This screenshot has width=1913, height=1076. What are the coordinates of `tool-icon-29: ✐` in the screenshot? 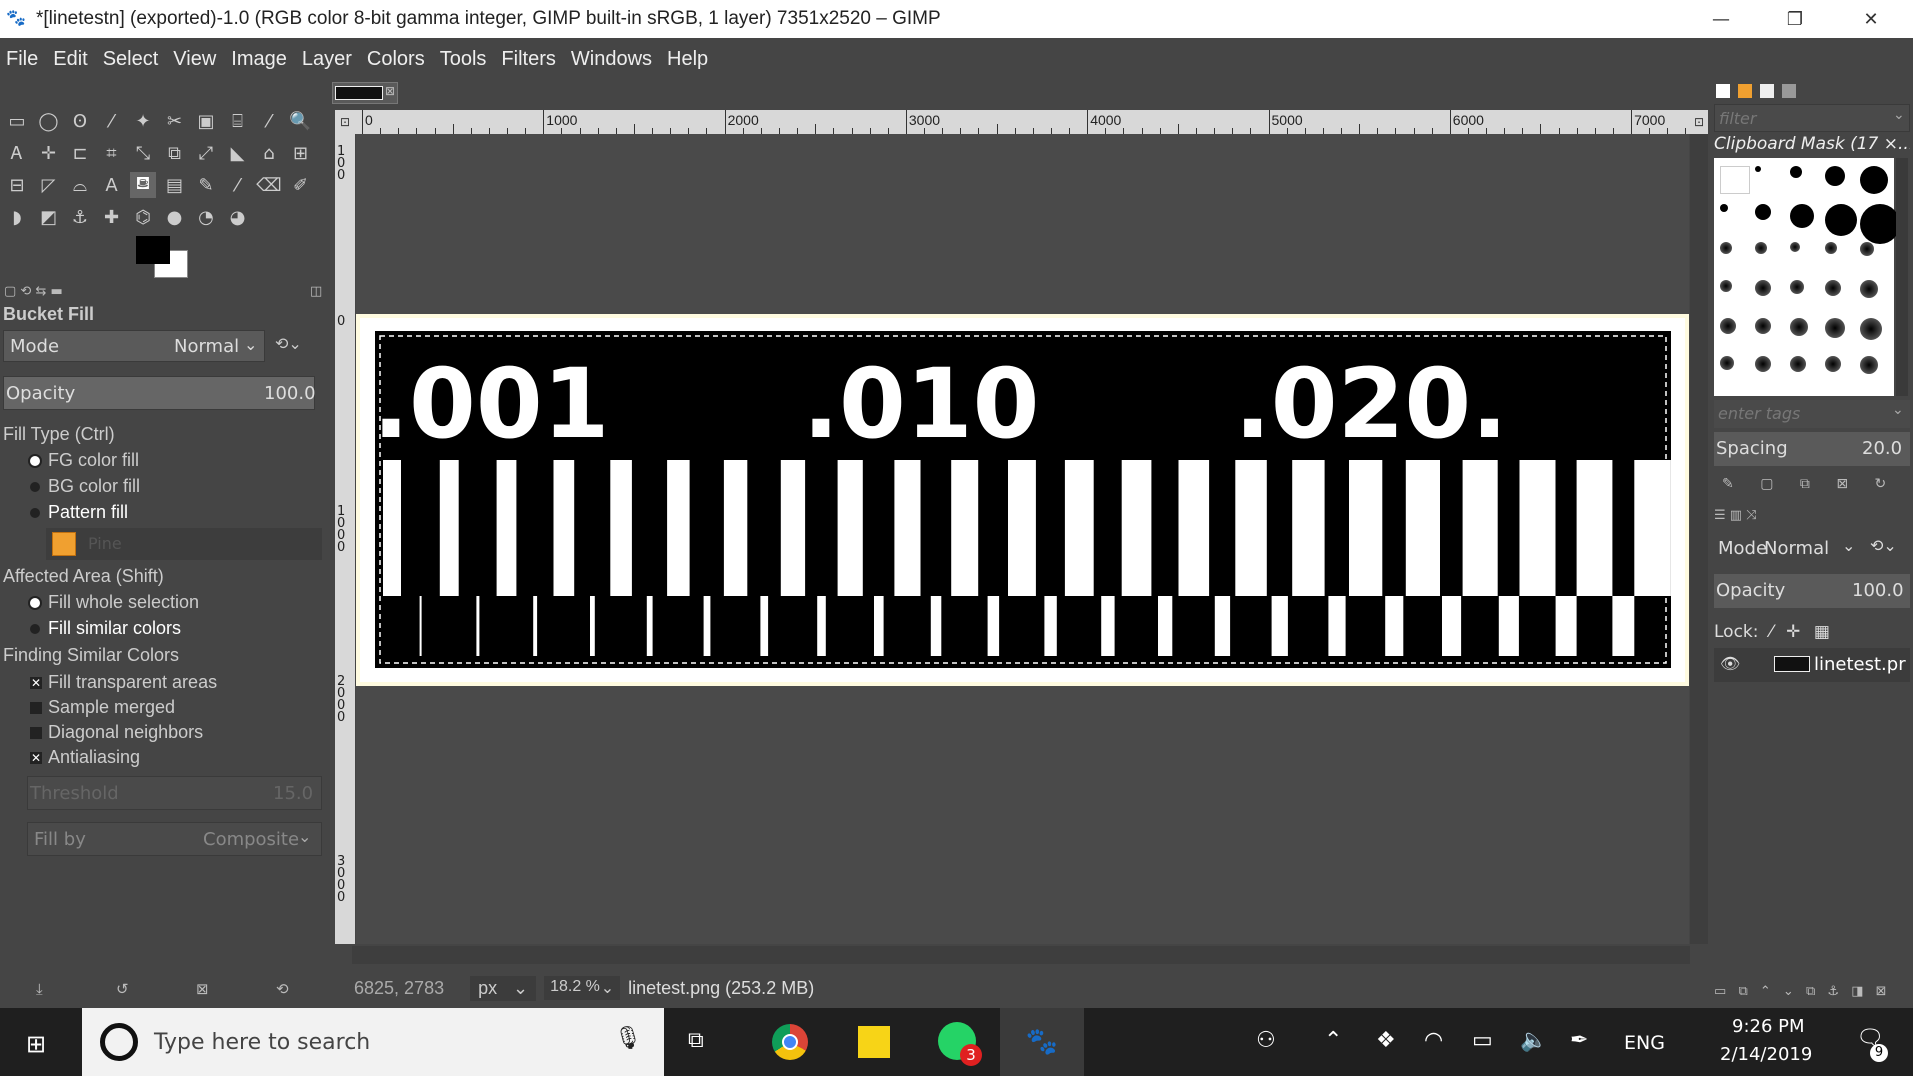 It's located at (301, 185).